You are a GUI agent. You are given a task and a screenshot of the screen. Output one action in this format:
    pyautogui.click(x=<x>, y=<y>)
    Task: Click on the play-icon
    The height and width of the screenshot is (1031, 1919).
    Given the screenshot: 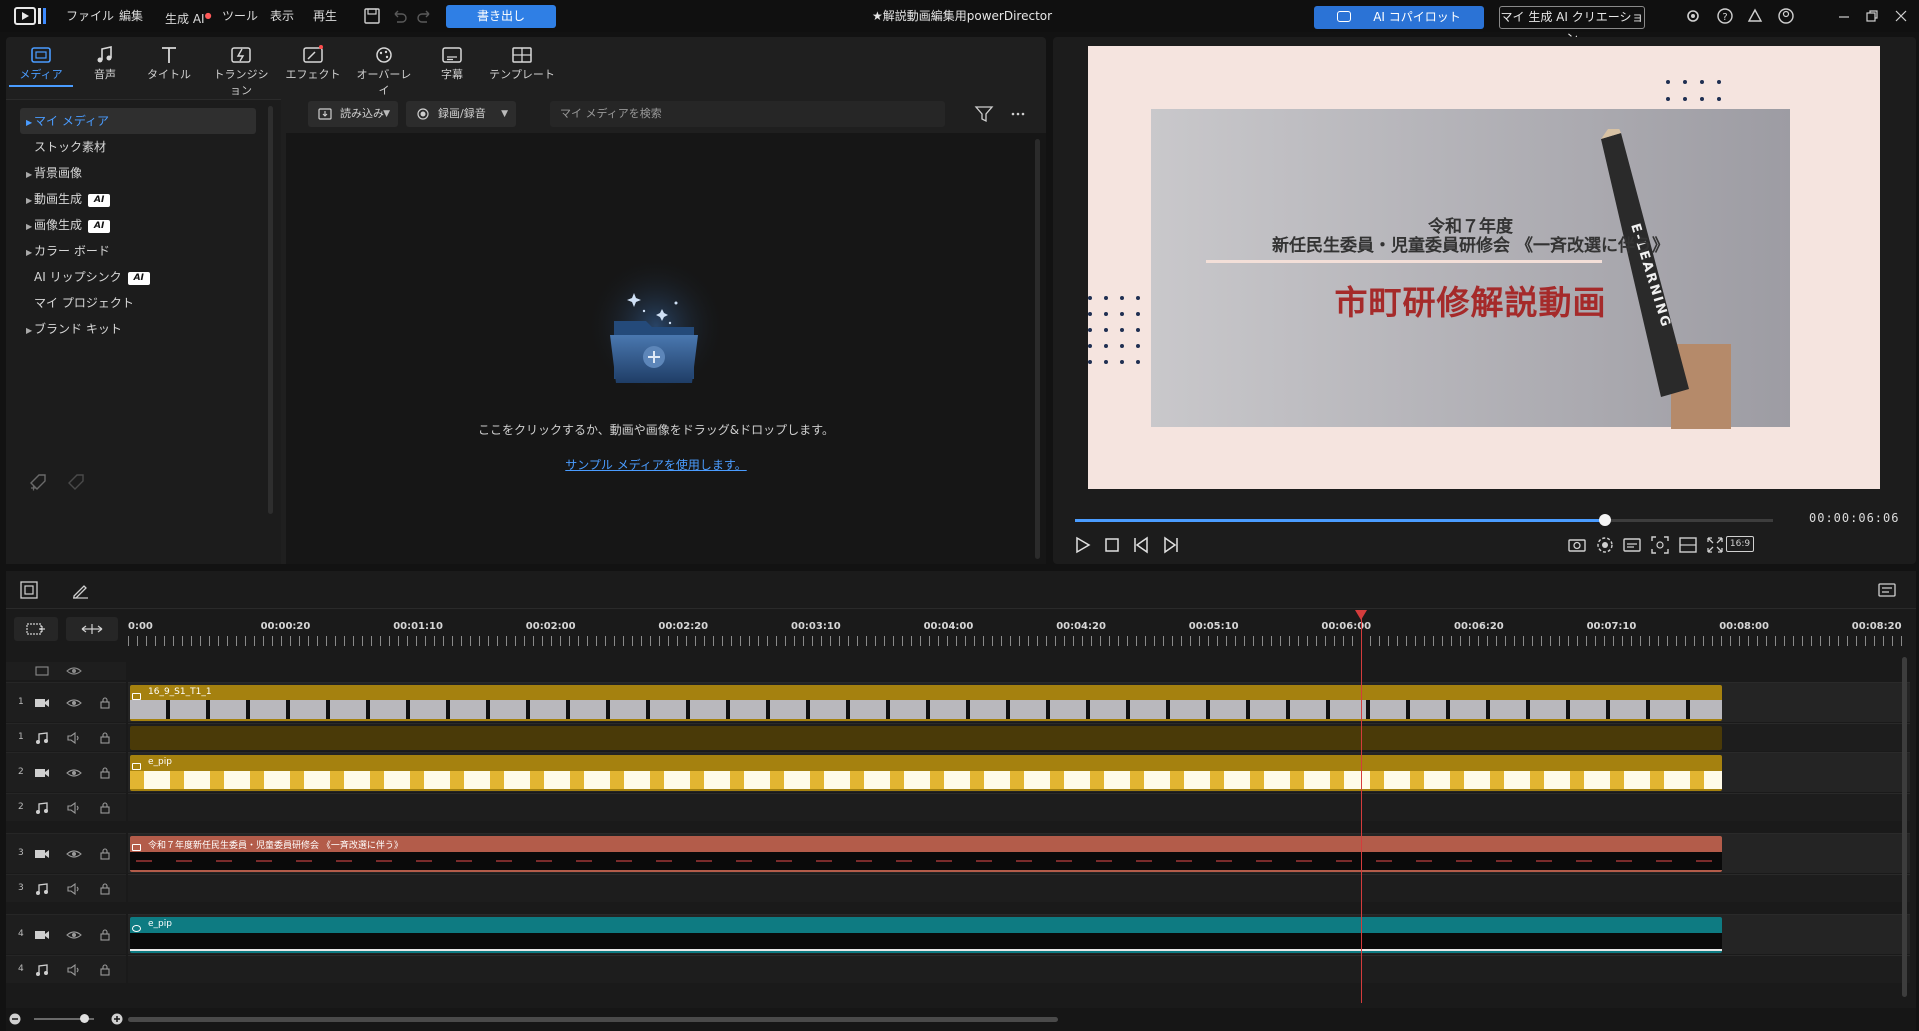 What is the action you would take?
    pyautogui.click(x=1082, y=545)
    